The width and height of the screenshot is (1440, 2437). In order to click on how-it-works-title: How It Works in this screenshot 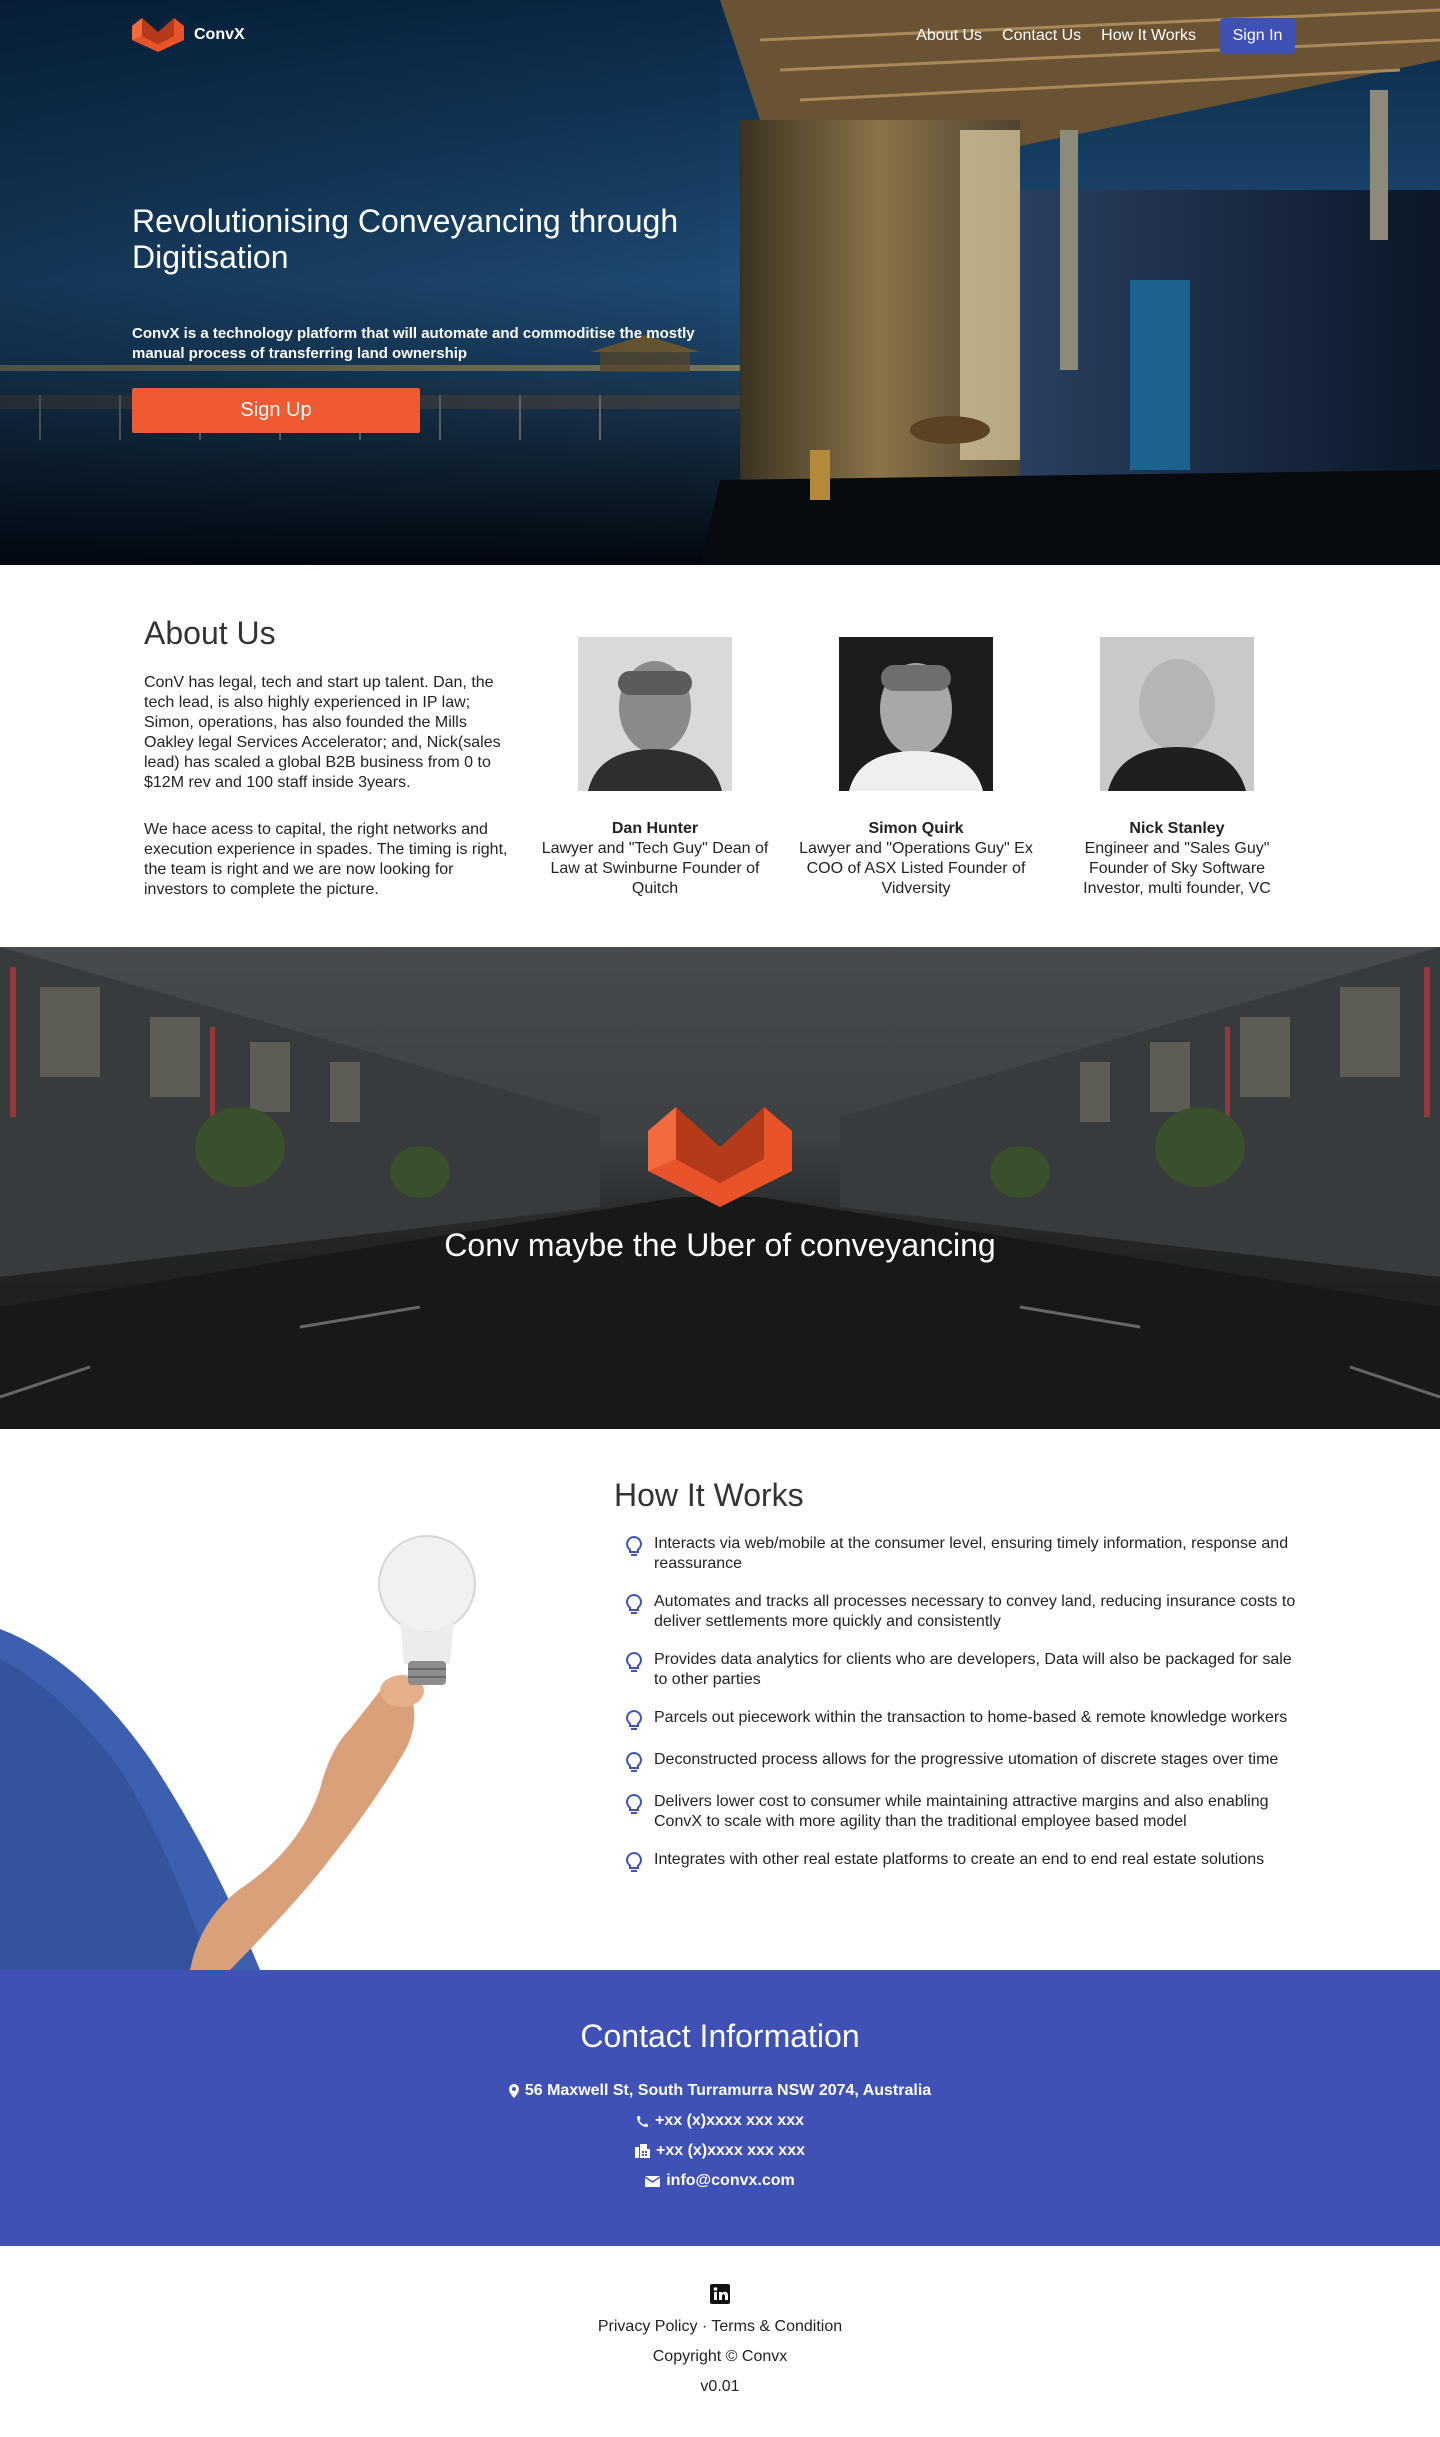, I will do `click(709, 1495)`.